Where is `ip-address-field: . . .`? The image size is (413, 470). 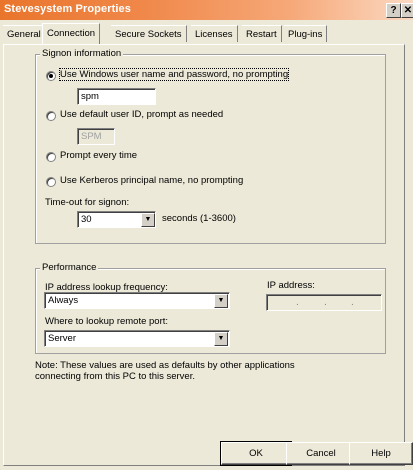
ip-address-field: . . . is located at coordinates (324, 302).